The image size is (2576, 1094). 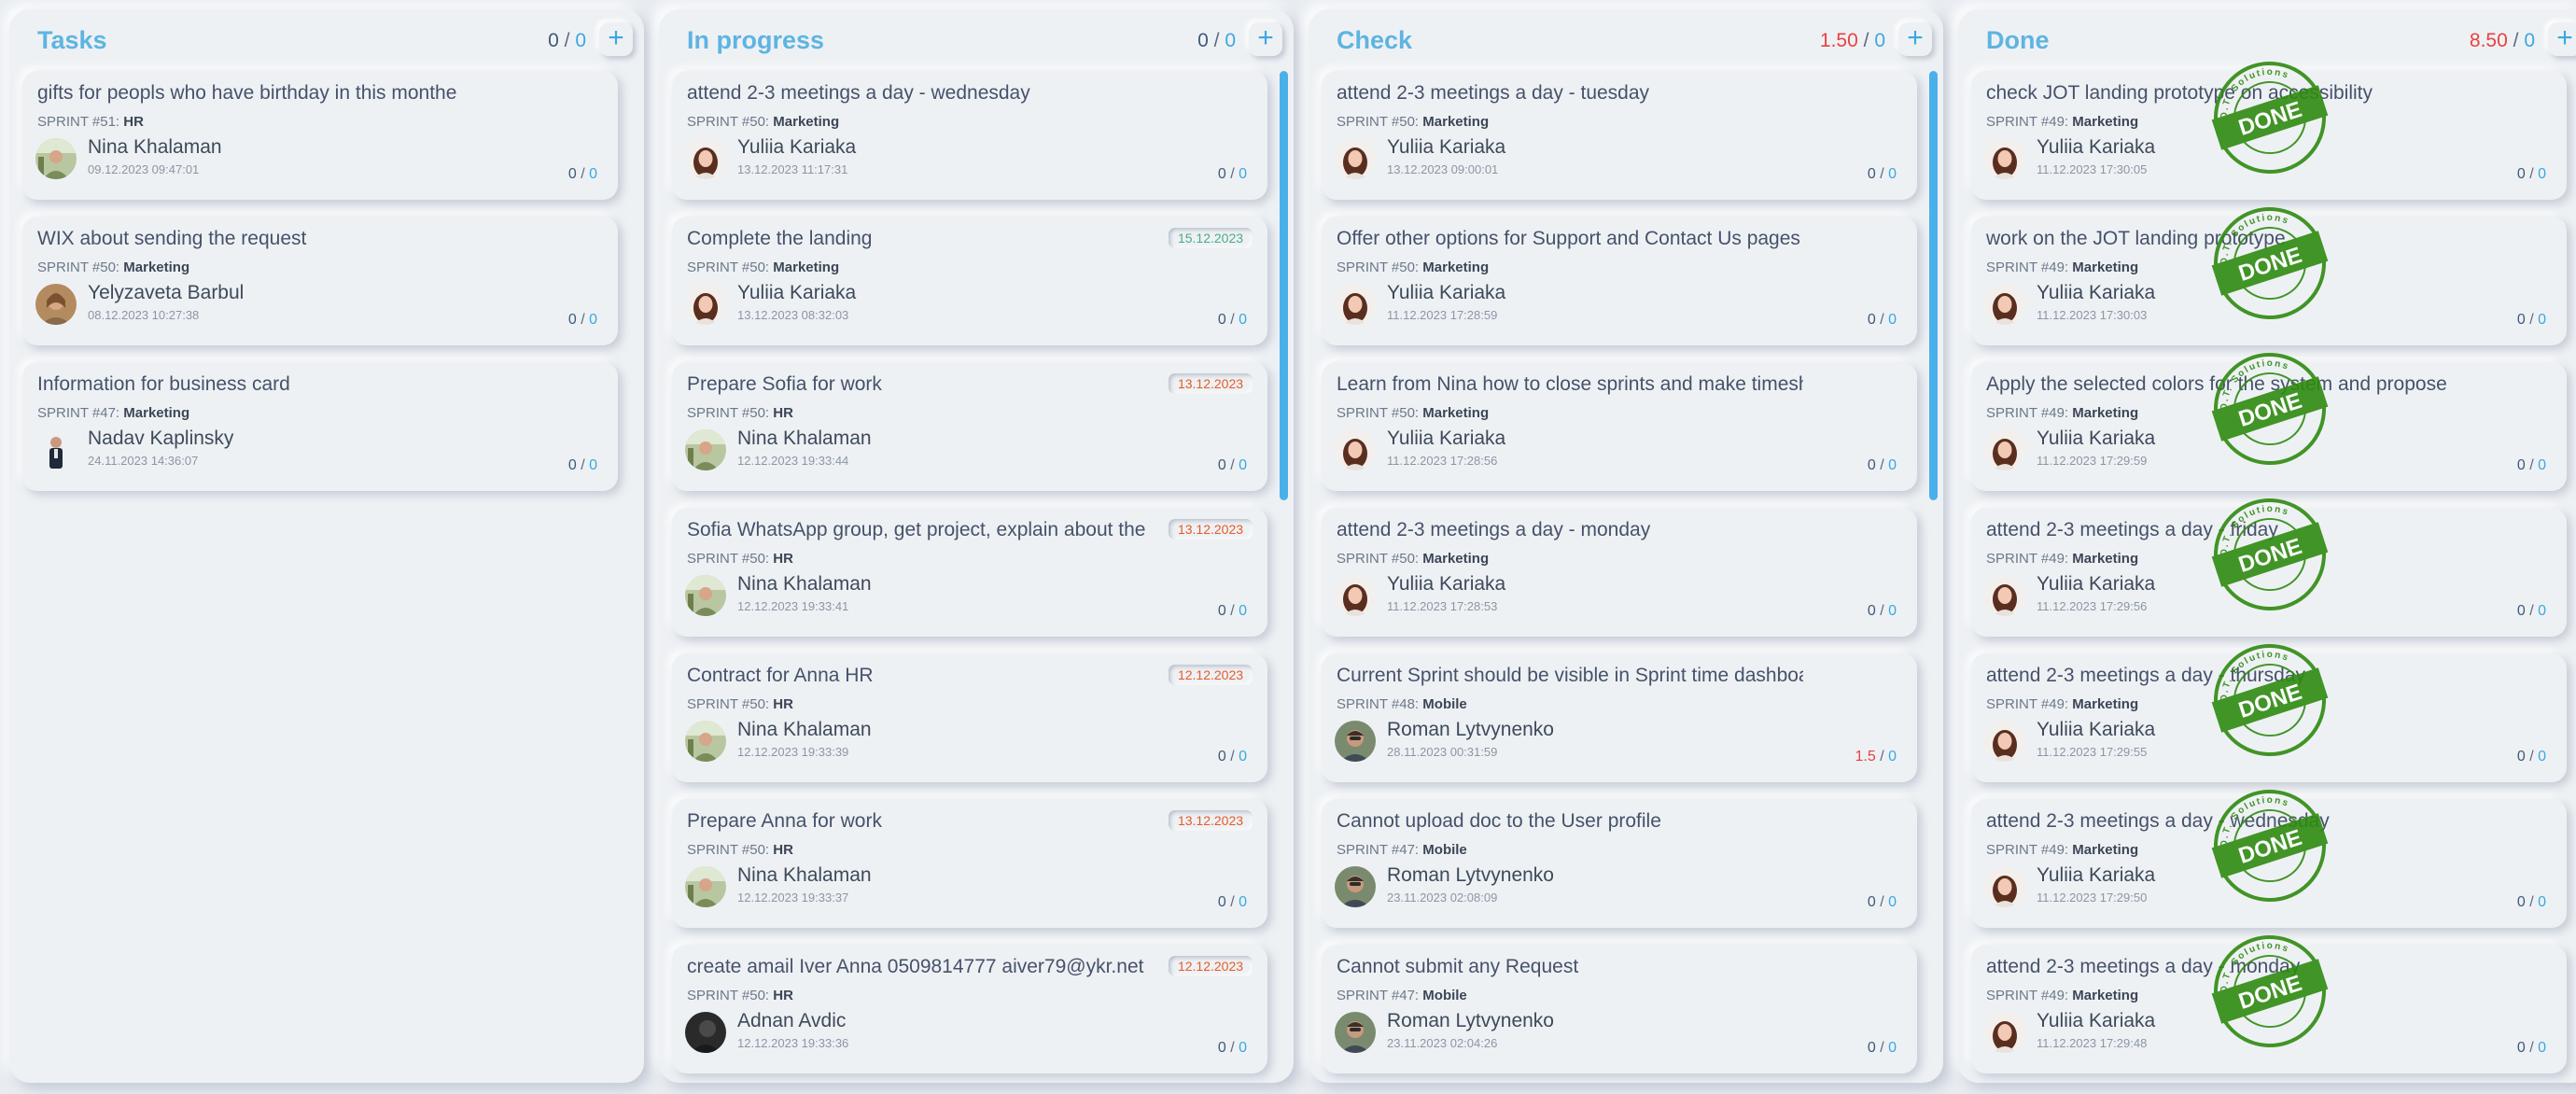 I want to click on column-hours-count: 0 / 0, so click(x=1216, y=41).